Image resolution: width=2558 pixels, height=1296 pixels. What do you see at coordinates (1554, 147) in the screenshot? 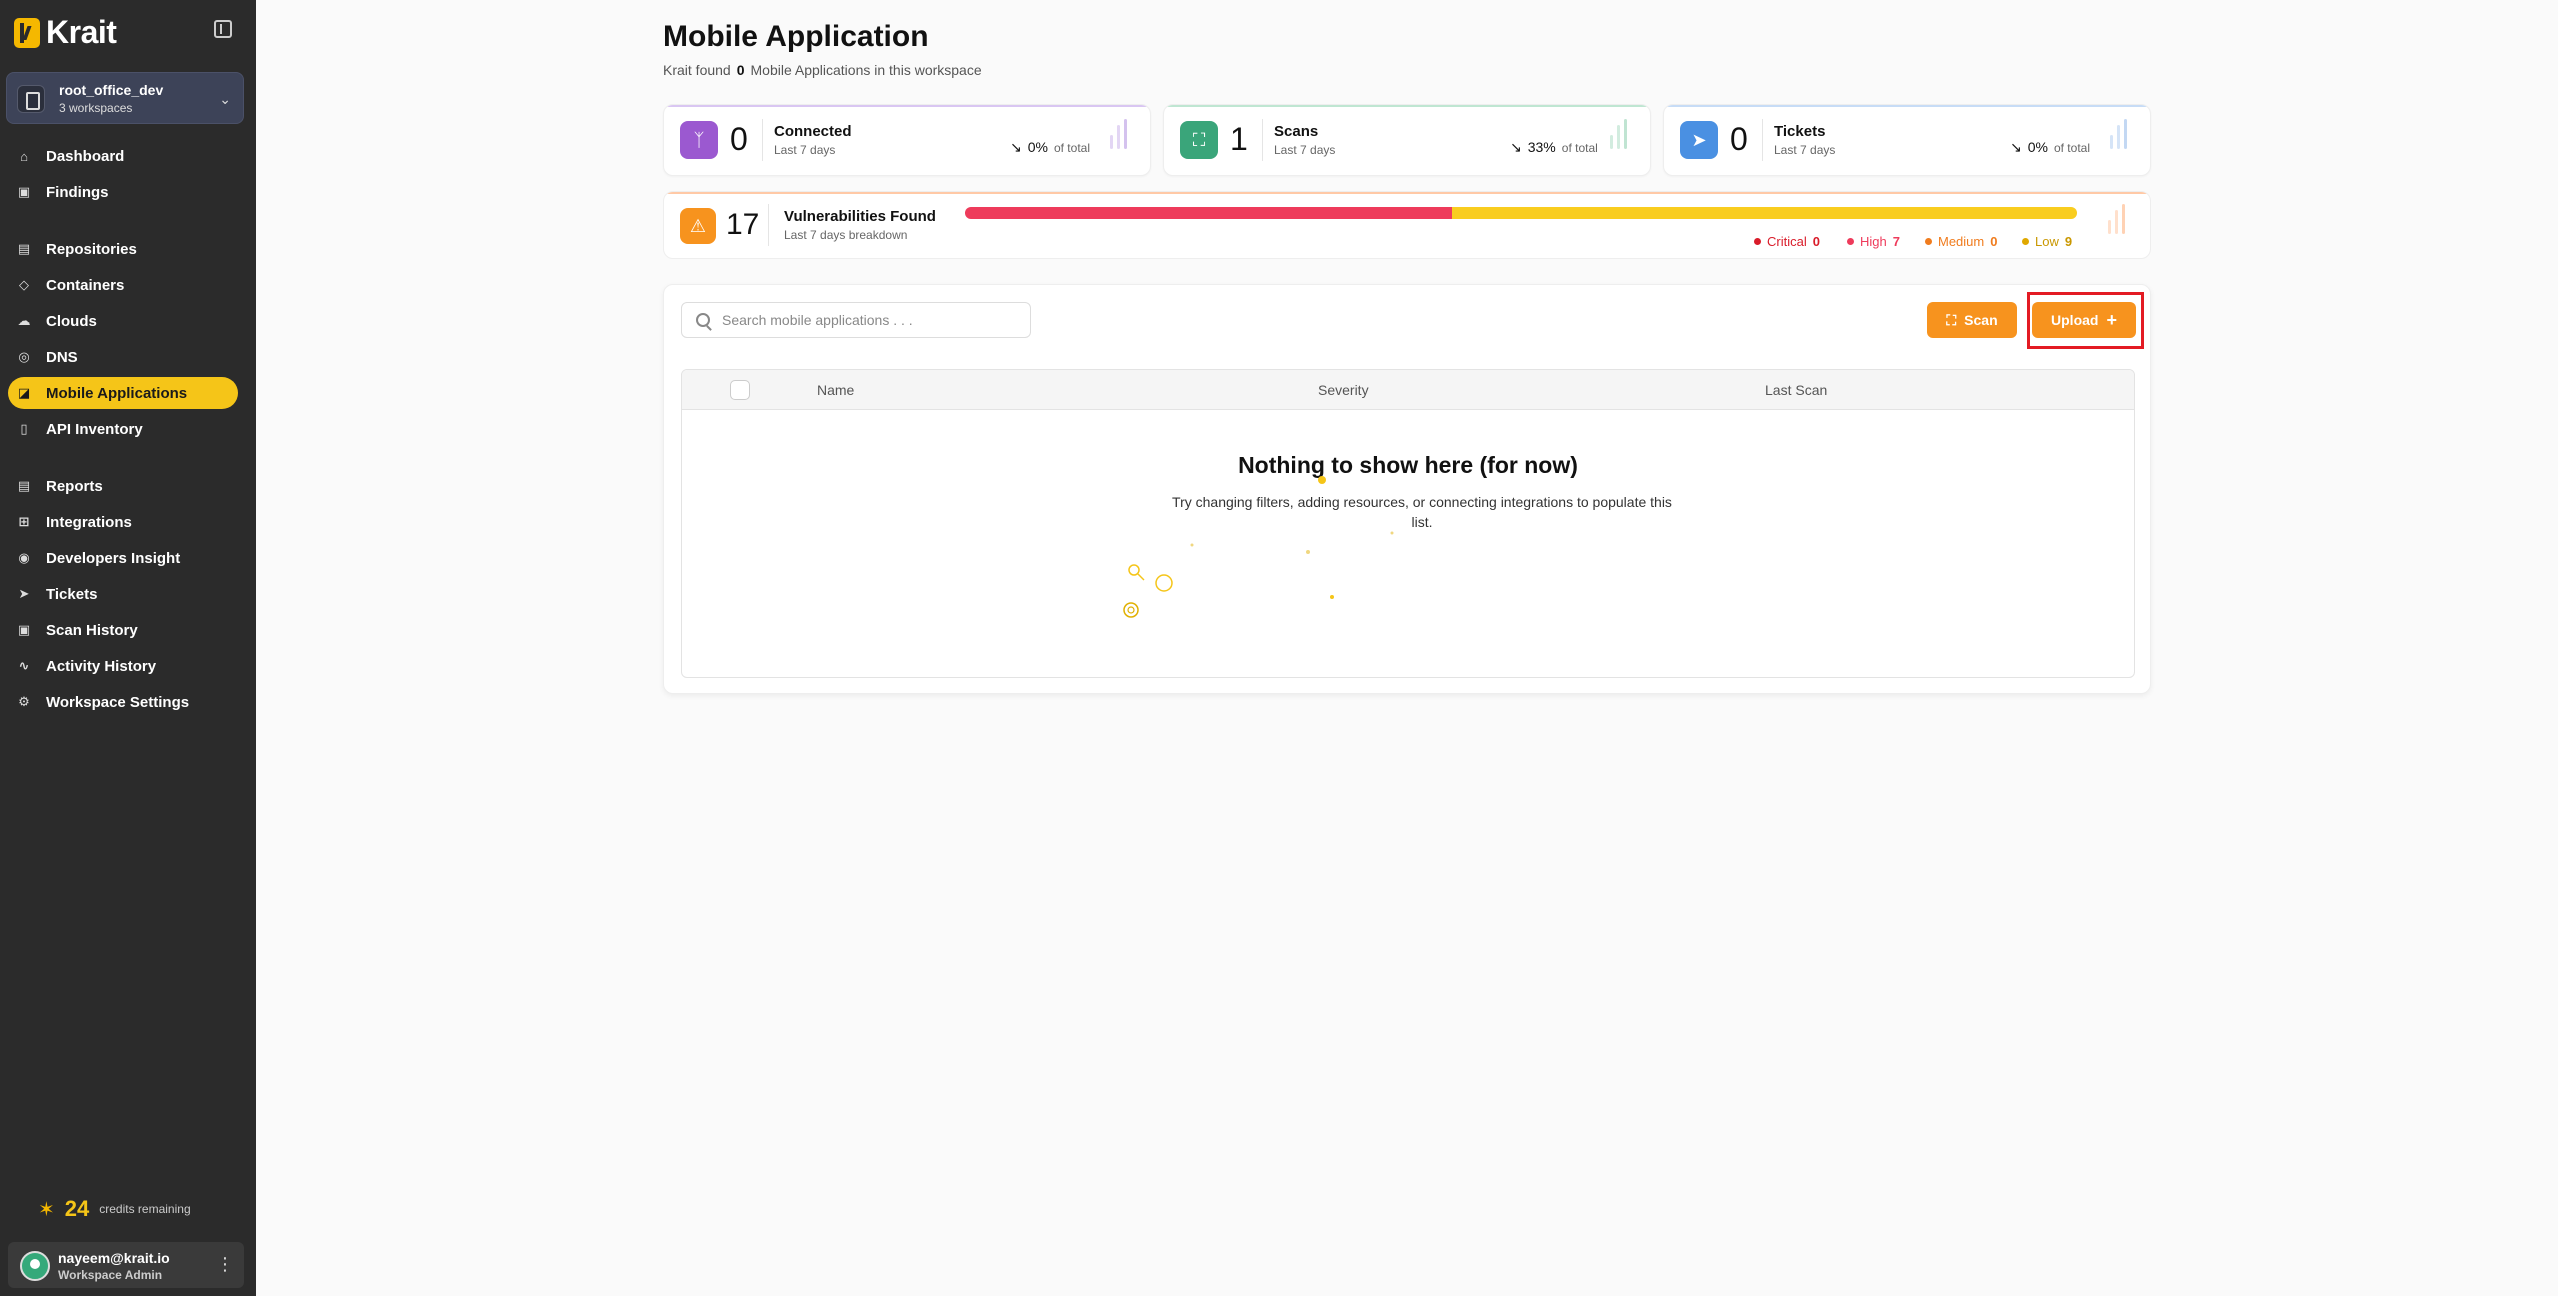
I see `stat-percentage: ↘ 33% of total` at bounding box center [1554, 147].